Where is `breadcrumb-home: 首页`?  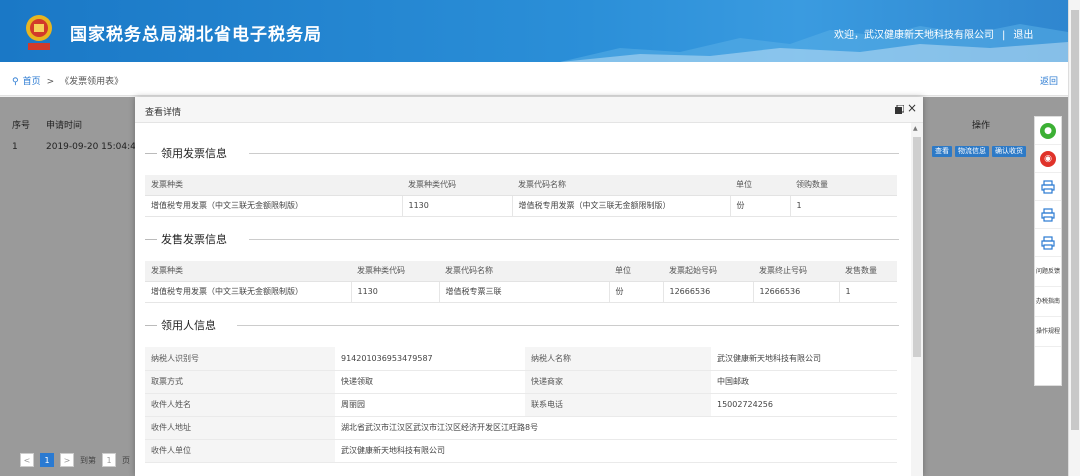 breadcrumb-home: 首页 is located at coordinates (32, 82).